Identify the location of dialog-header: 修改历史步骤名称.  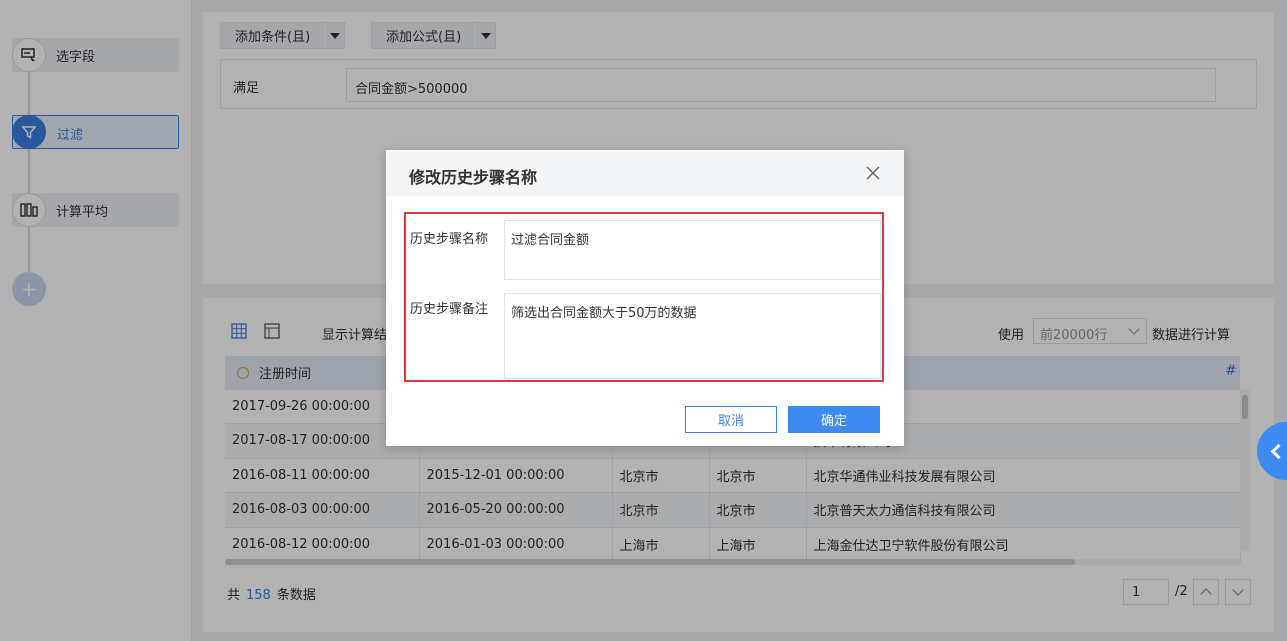
(645, 173).